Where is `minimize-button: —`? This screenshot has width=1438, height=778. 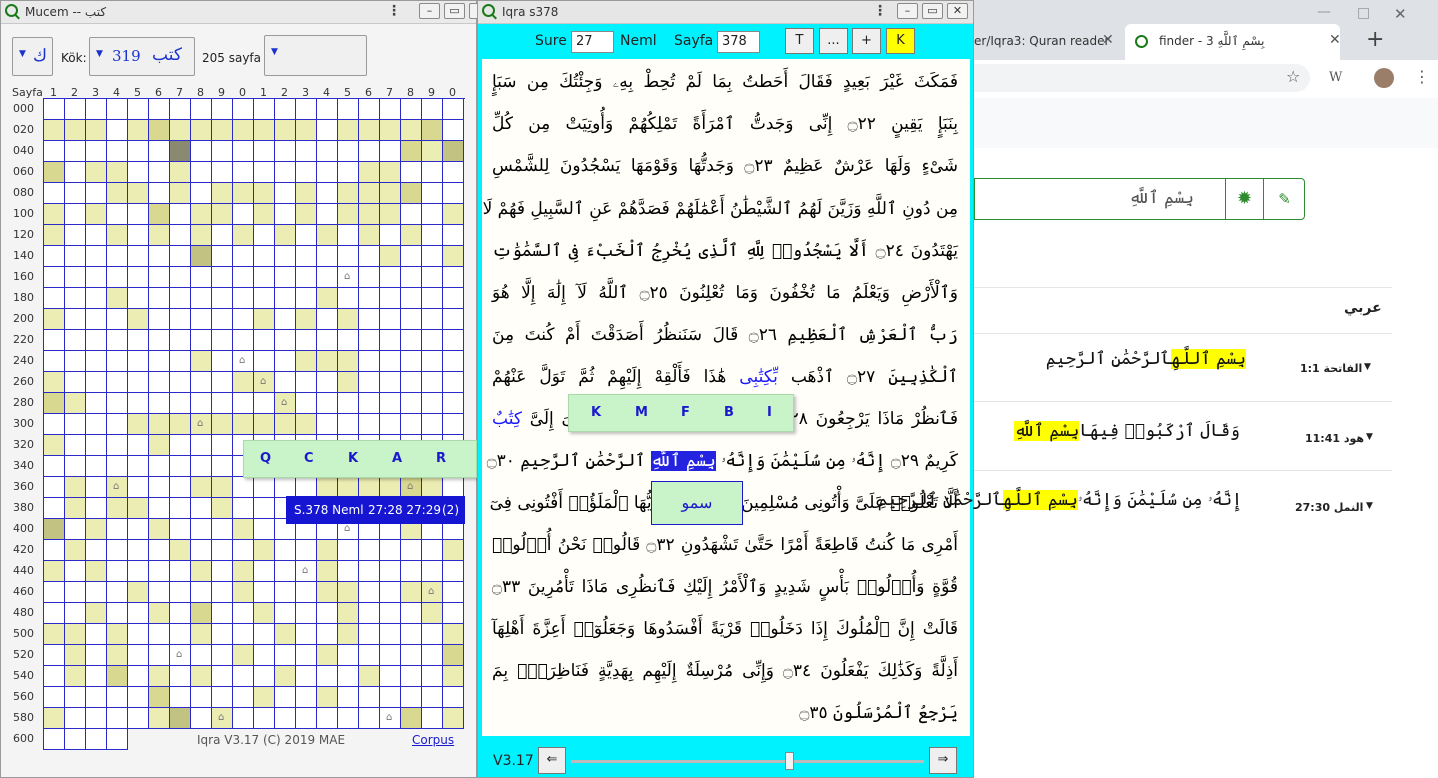 minimize-button: — is located at coordinates (1324, 12).